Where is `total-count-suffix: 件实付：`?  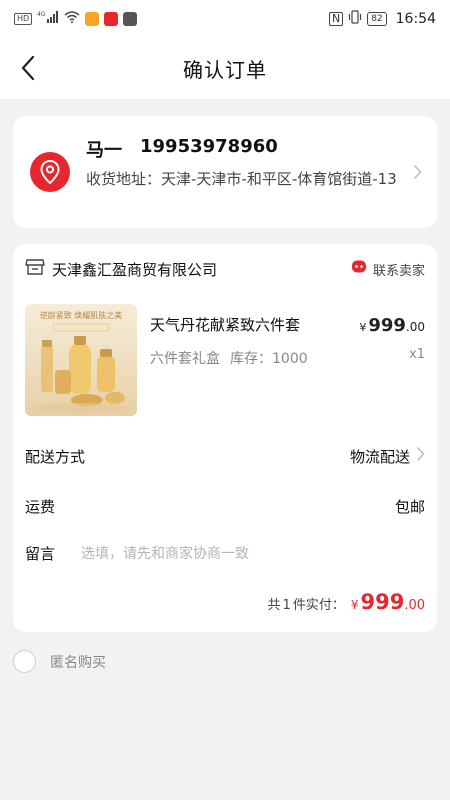 total-count-suffix: 件实付： is located at coordinates (318, 605).